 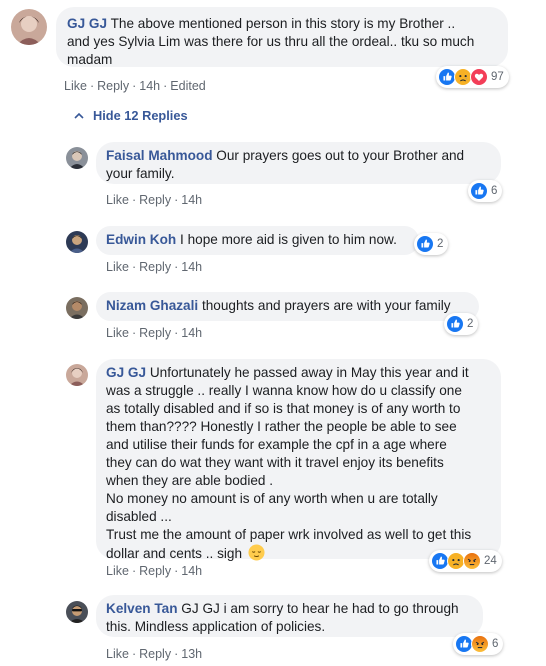 I want to click on comment-author: GJ GJ, so click(x=87, y=23).